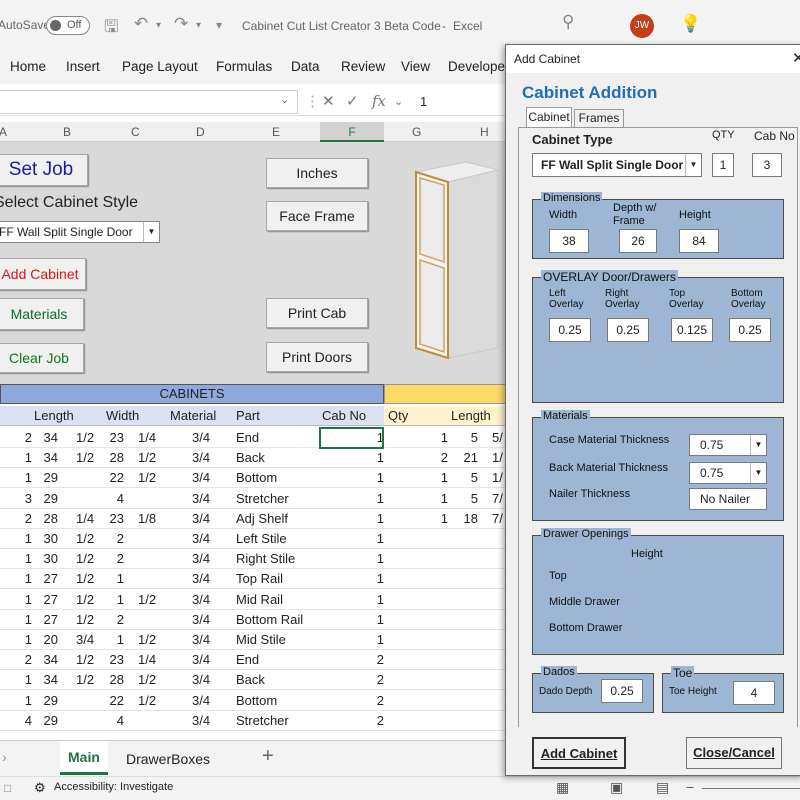  I want to click on column-header: C, so click(135, 132).